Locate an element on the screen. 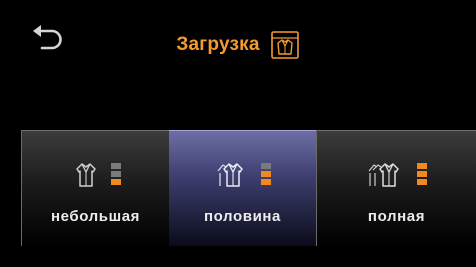  option-half-load: половина is located at coordinates (242, 188).